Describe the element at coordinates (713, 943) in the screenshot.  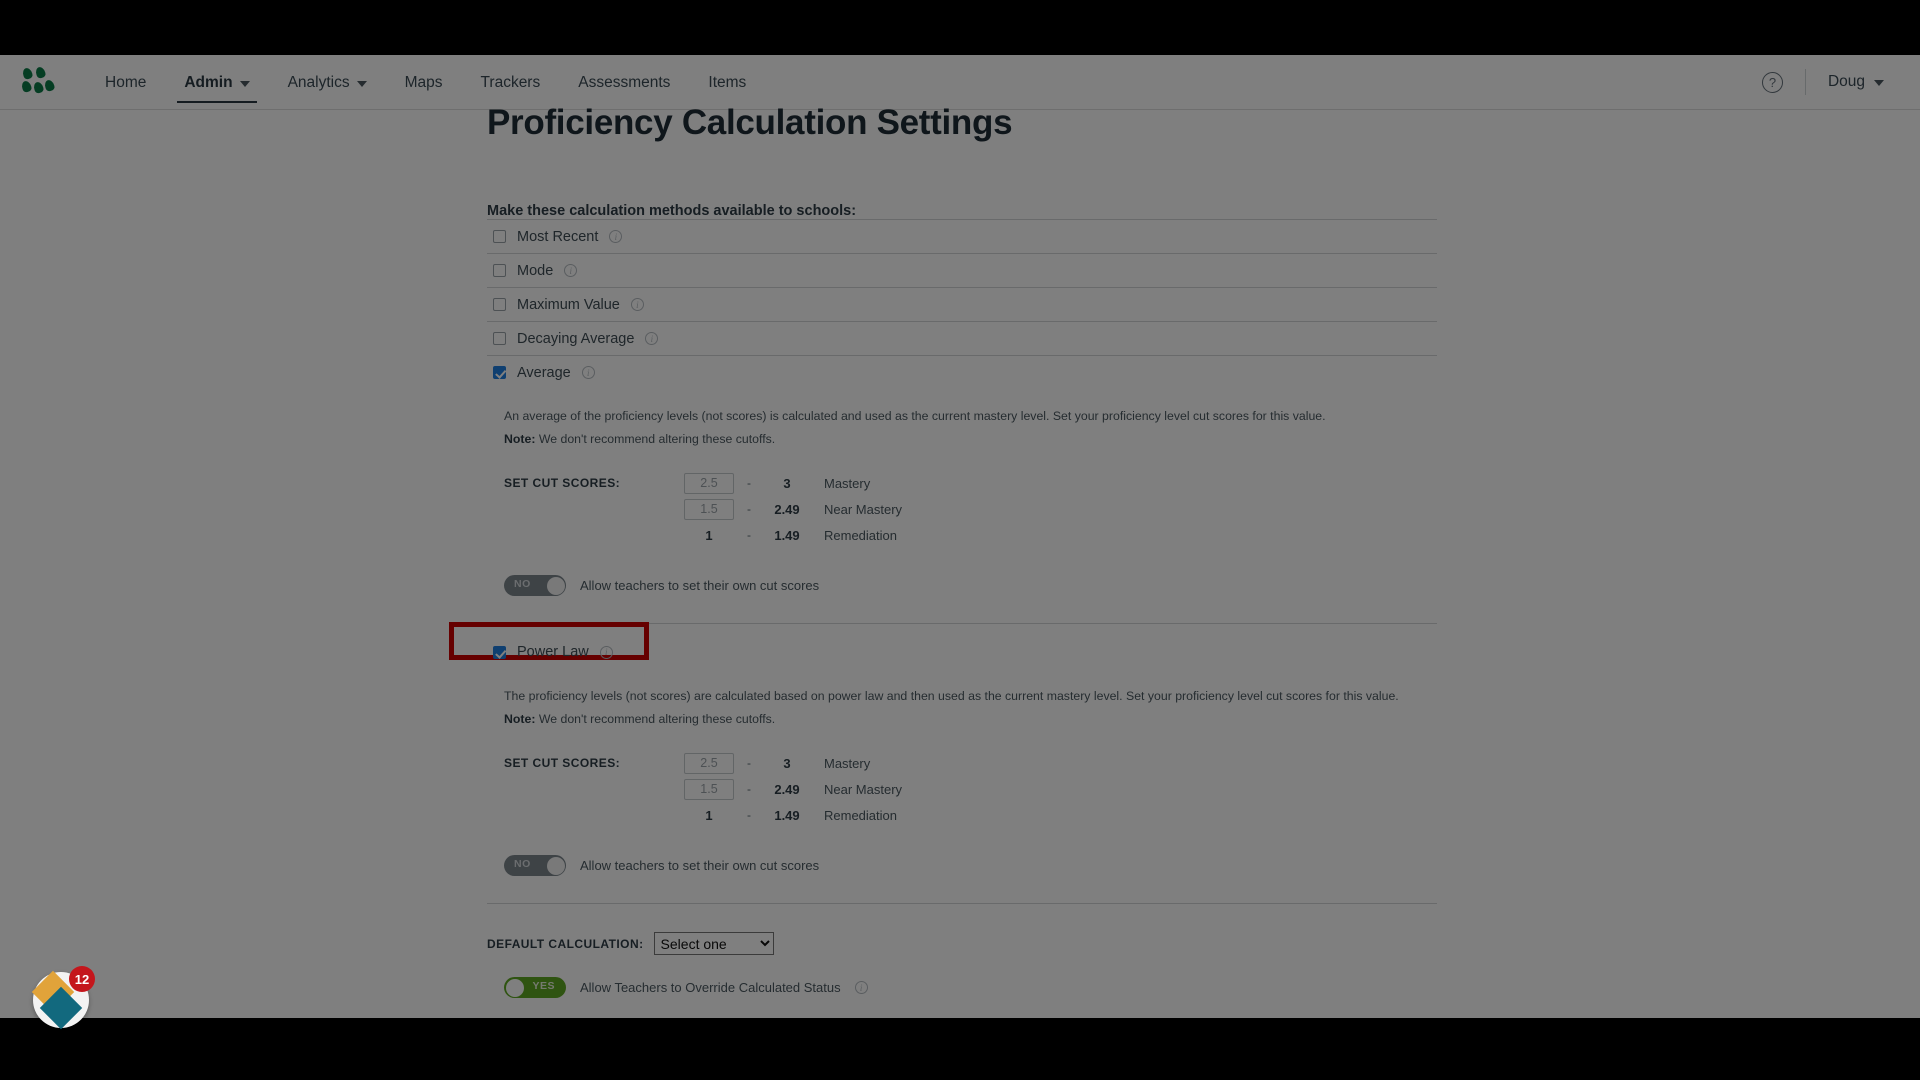
I see `default-calculation-select: Select one` at that location.